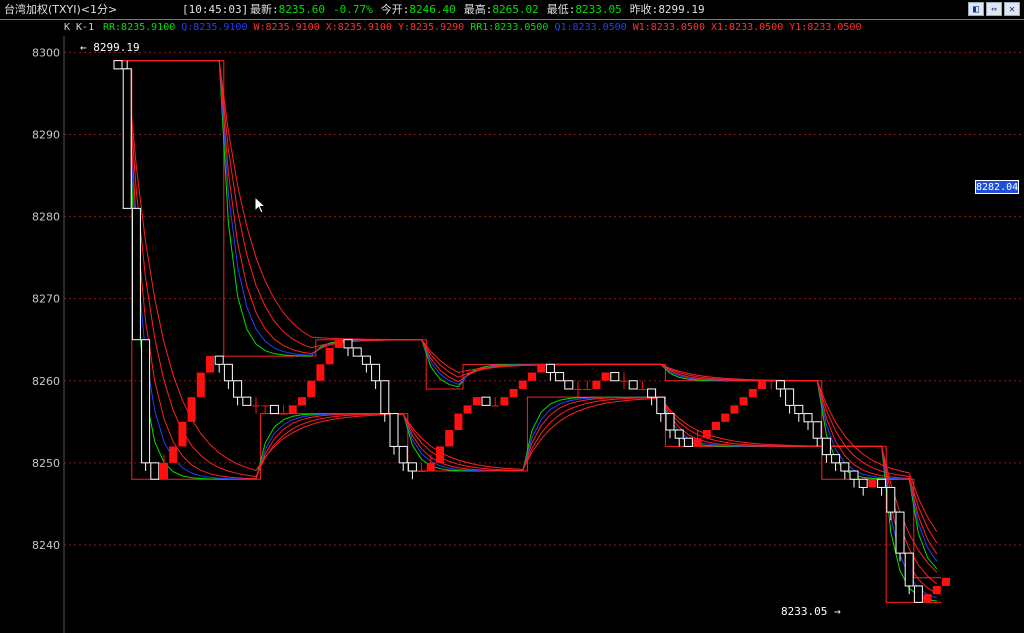 This screenshot has height=633, width=1024. I want to click on y-tick-label: 8240, so click(46, 545).